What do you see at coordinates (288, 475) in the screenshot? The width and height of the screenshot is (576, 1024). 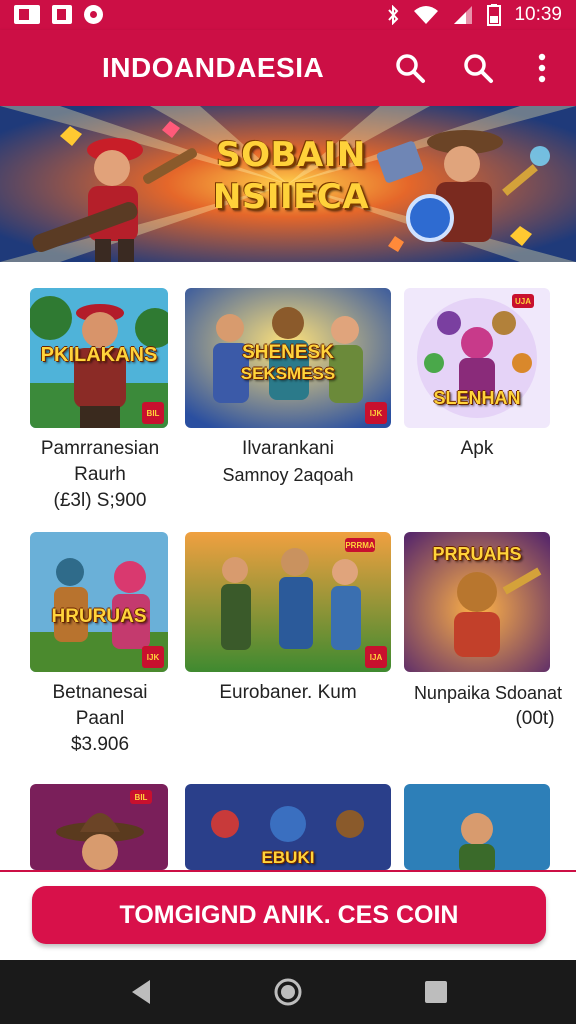 I see `game-subtitle: Samnoy 2aqoah` at bounding box center [288, 475].